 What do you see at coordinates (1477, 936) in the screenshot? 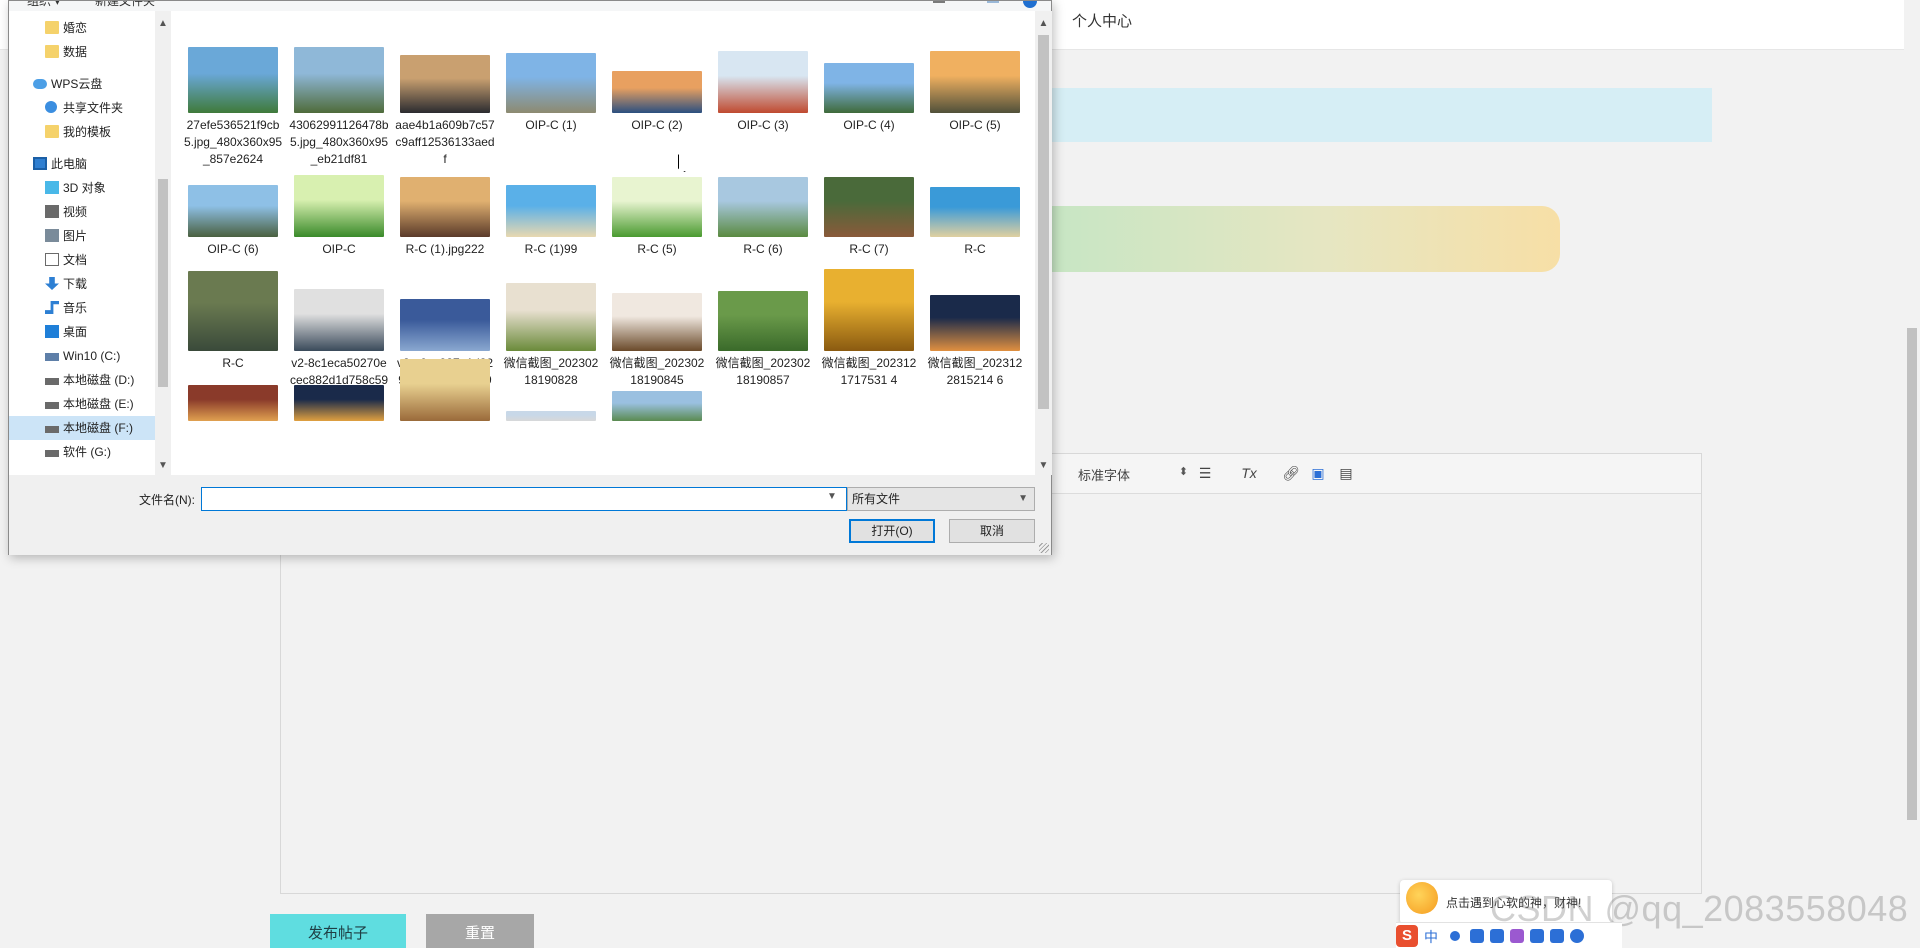
I see `microphone-icon` at bounding box center [1477, 936].